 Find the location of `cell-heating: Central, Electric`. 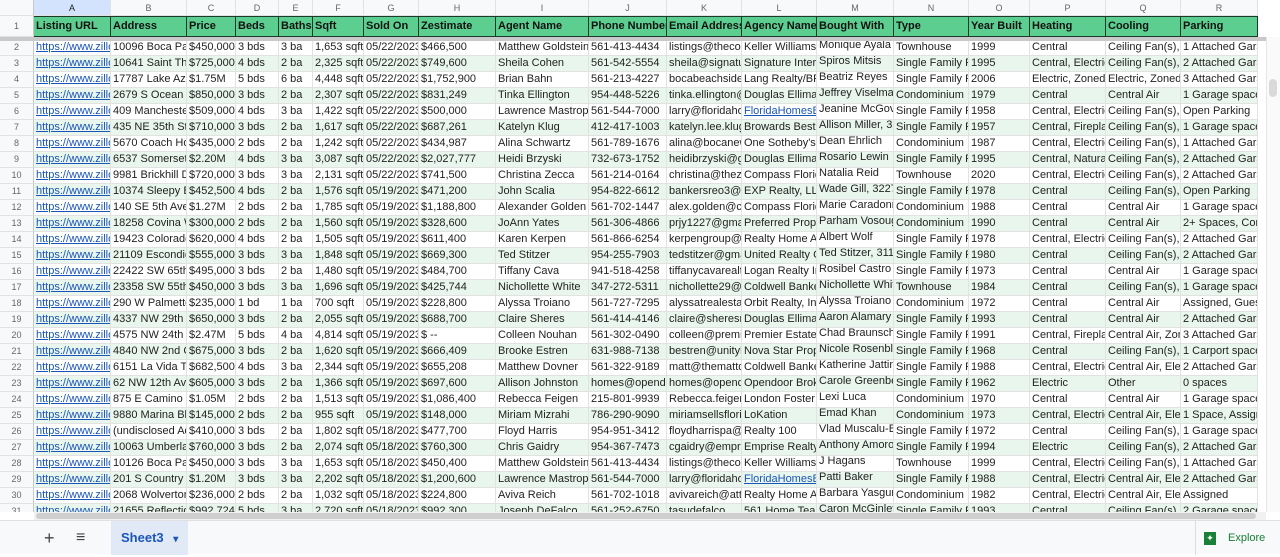

cell-heating: Central, Electric is located at coordinates (1068, 368).